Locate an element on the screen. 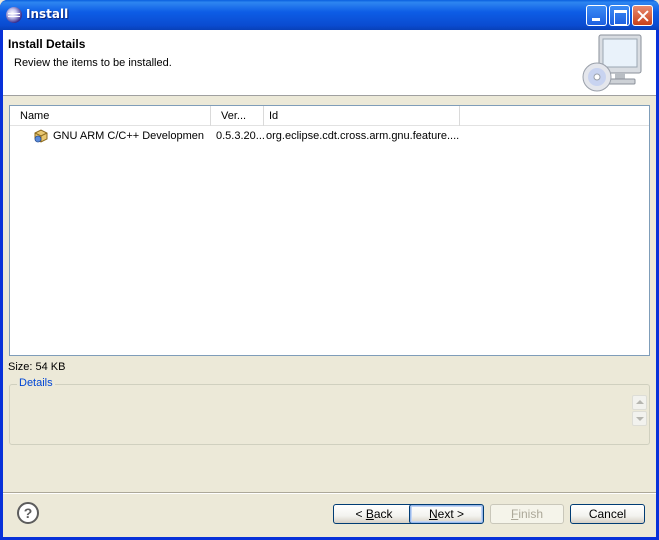 The height and width of the screenshot is (540, 659). table-header: Name Ver... Id is located at coordinates (329, 116).